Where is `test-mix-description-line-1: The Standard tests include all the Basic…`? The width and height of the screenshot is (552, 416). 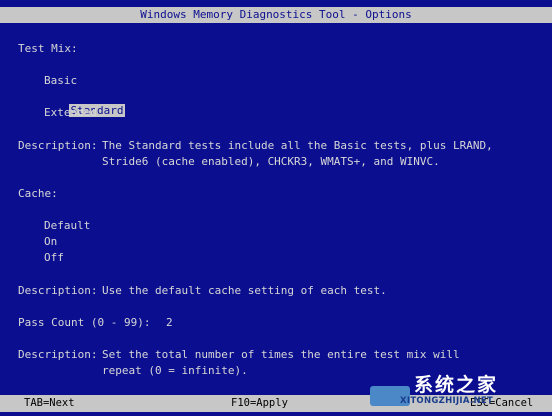
test-mix-description-line-1: The Standard tests include all the Basic… is located at coordinates (297, 145).